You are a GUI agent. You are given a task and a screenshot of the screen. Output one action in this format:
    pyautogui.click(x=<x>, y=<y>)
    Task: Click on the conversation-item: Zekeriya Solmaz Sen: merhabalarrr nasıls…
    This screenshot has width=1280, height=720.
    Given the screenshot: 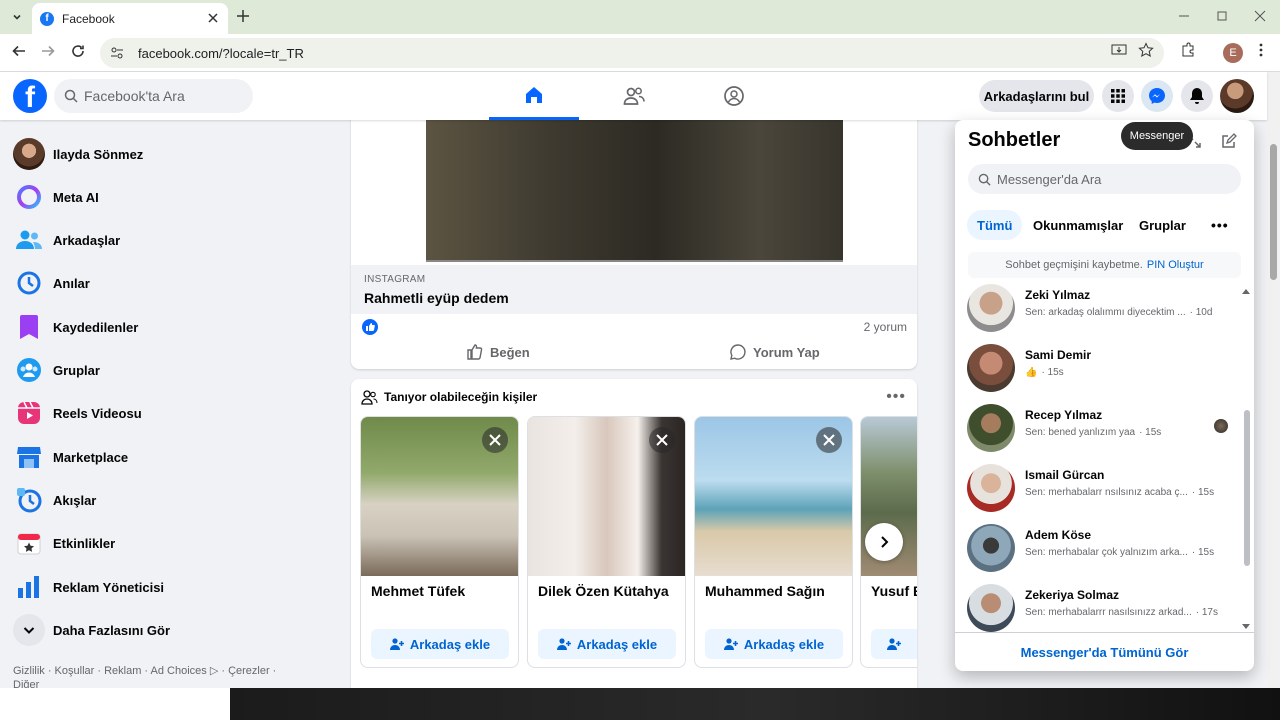 What is the action you would take?
    pyautogui.click(x=1102, y=608)
    